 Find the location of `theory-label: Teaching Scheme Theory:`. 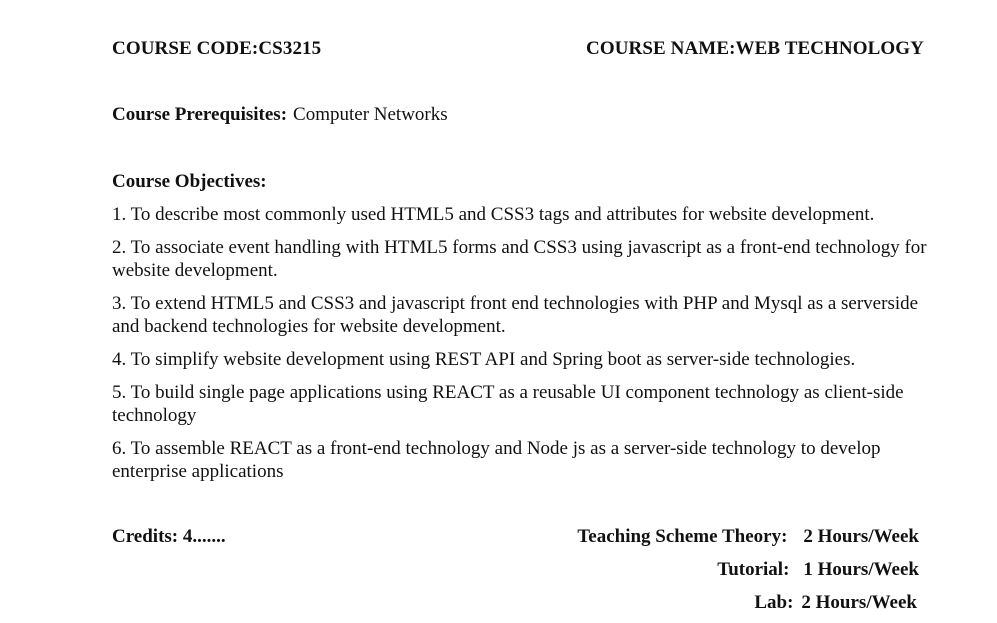

theory-label: Teaching Scheme Theory: is located at coordinates (682, 536).